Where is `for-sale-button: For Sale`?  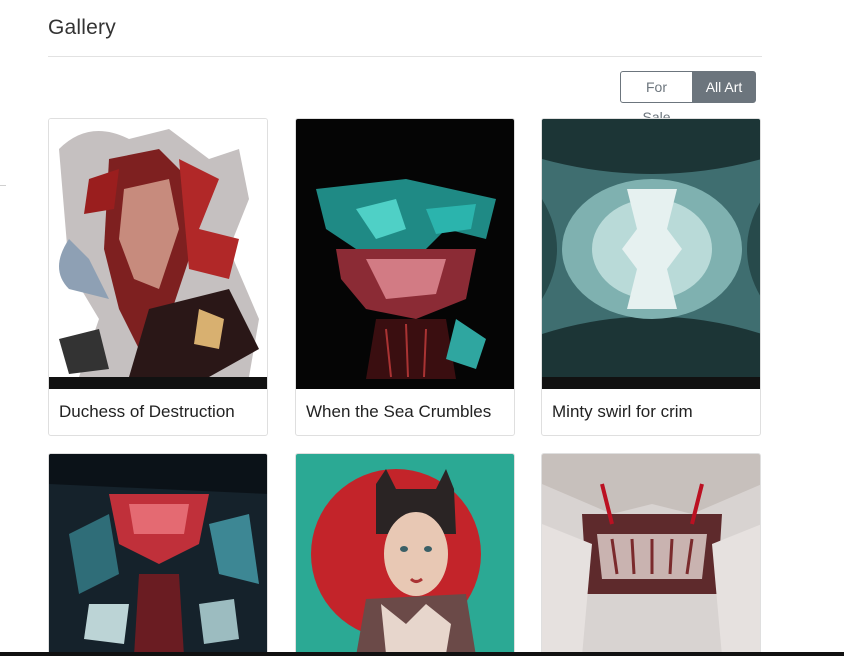 for-sale-button: For Sale is located at coordinates (656, 98).